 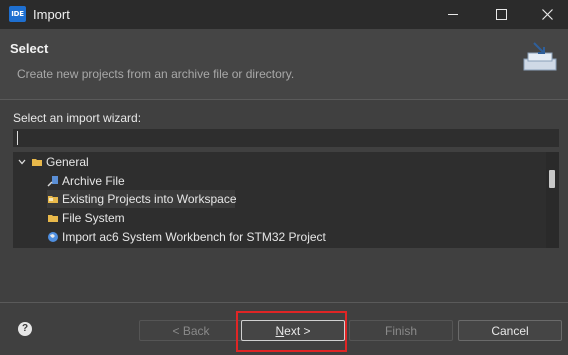 I want to click on scrollbar-thumb, so click(x=552, y=179).